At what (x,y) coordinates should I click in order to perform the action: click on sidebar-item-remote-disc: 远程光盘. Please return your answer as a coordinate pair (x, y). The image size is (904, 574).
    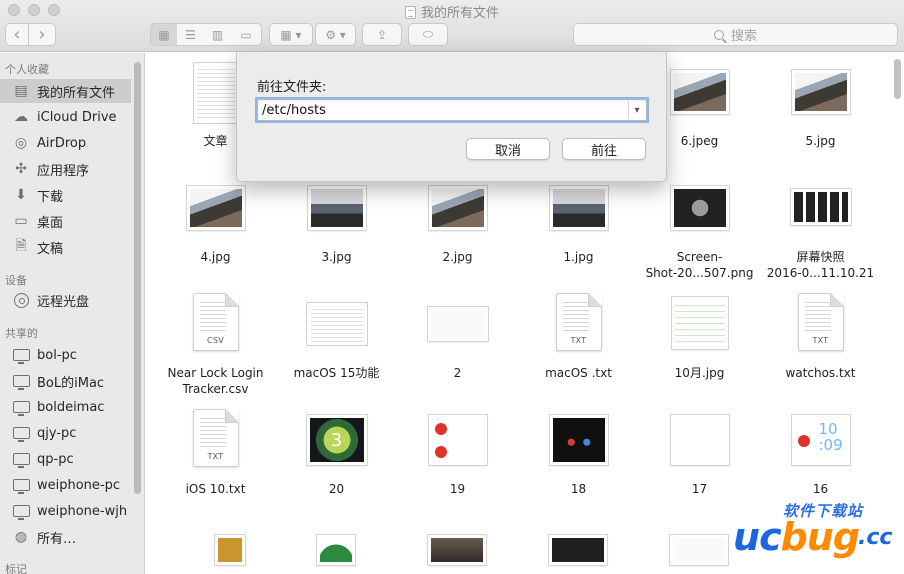
    Looking at the image, I should click on (65, 300).